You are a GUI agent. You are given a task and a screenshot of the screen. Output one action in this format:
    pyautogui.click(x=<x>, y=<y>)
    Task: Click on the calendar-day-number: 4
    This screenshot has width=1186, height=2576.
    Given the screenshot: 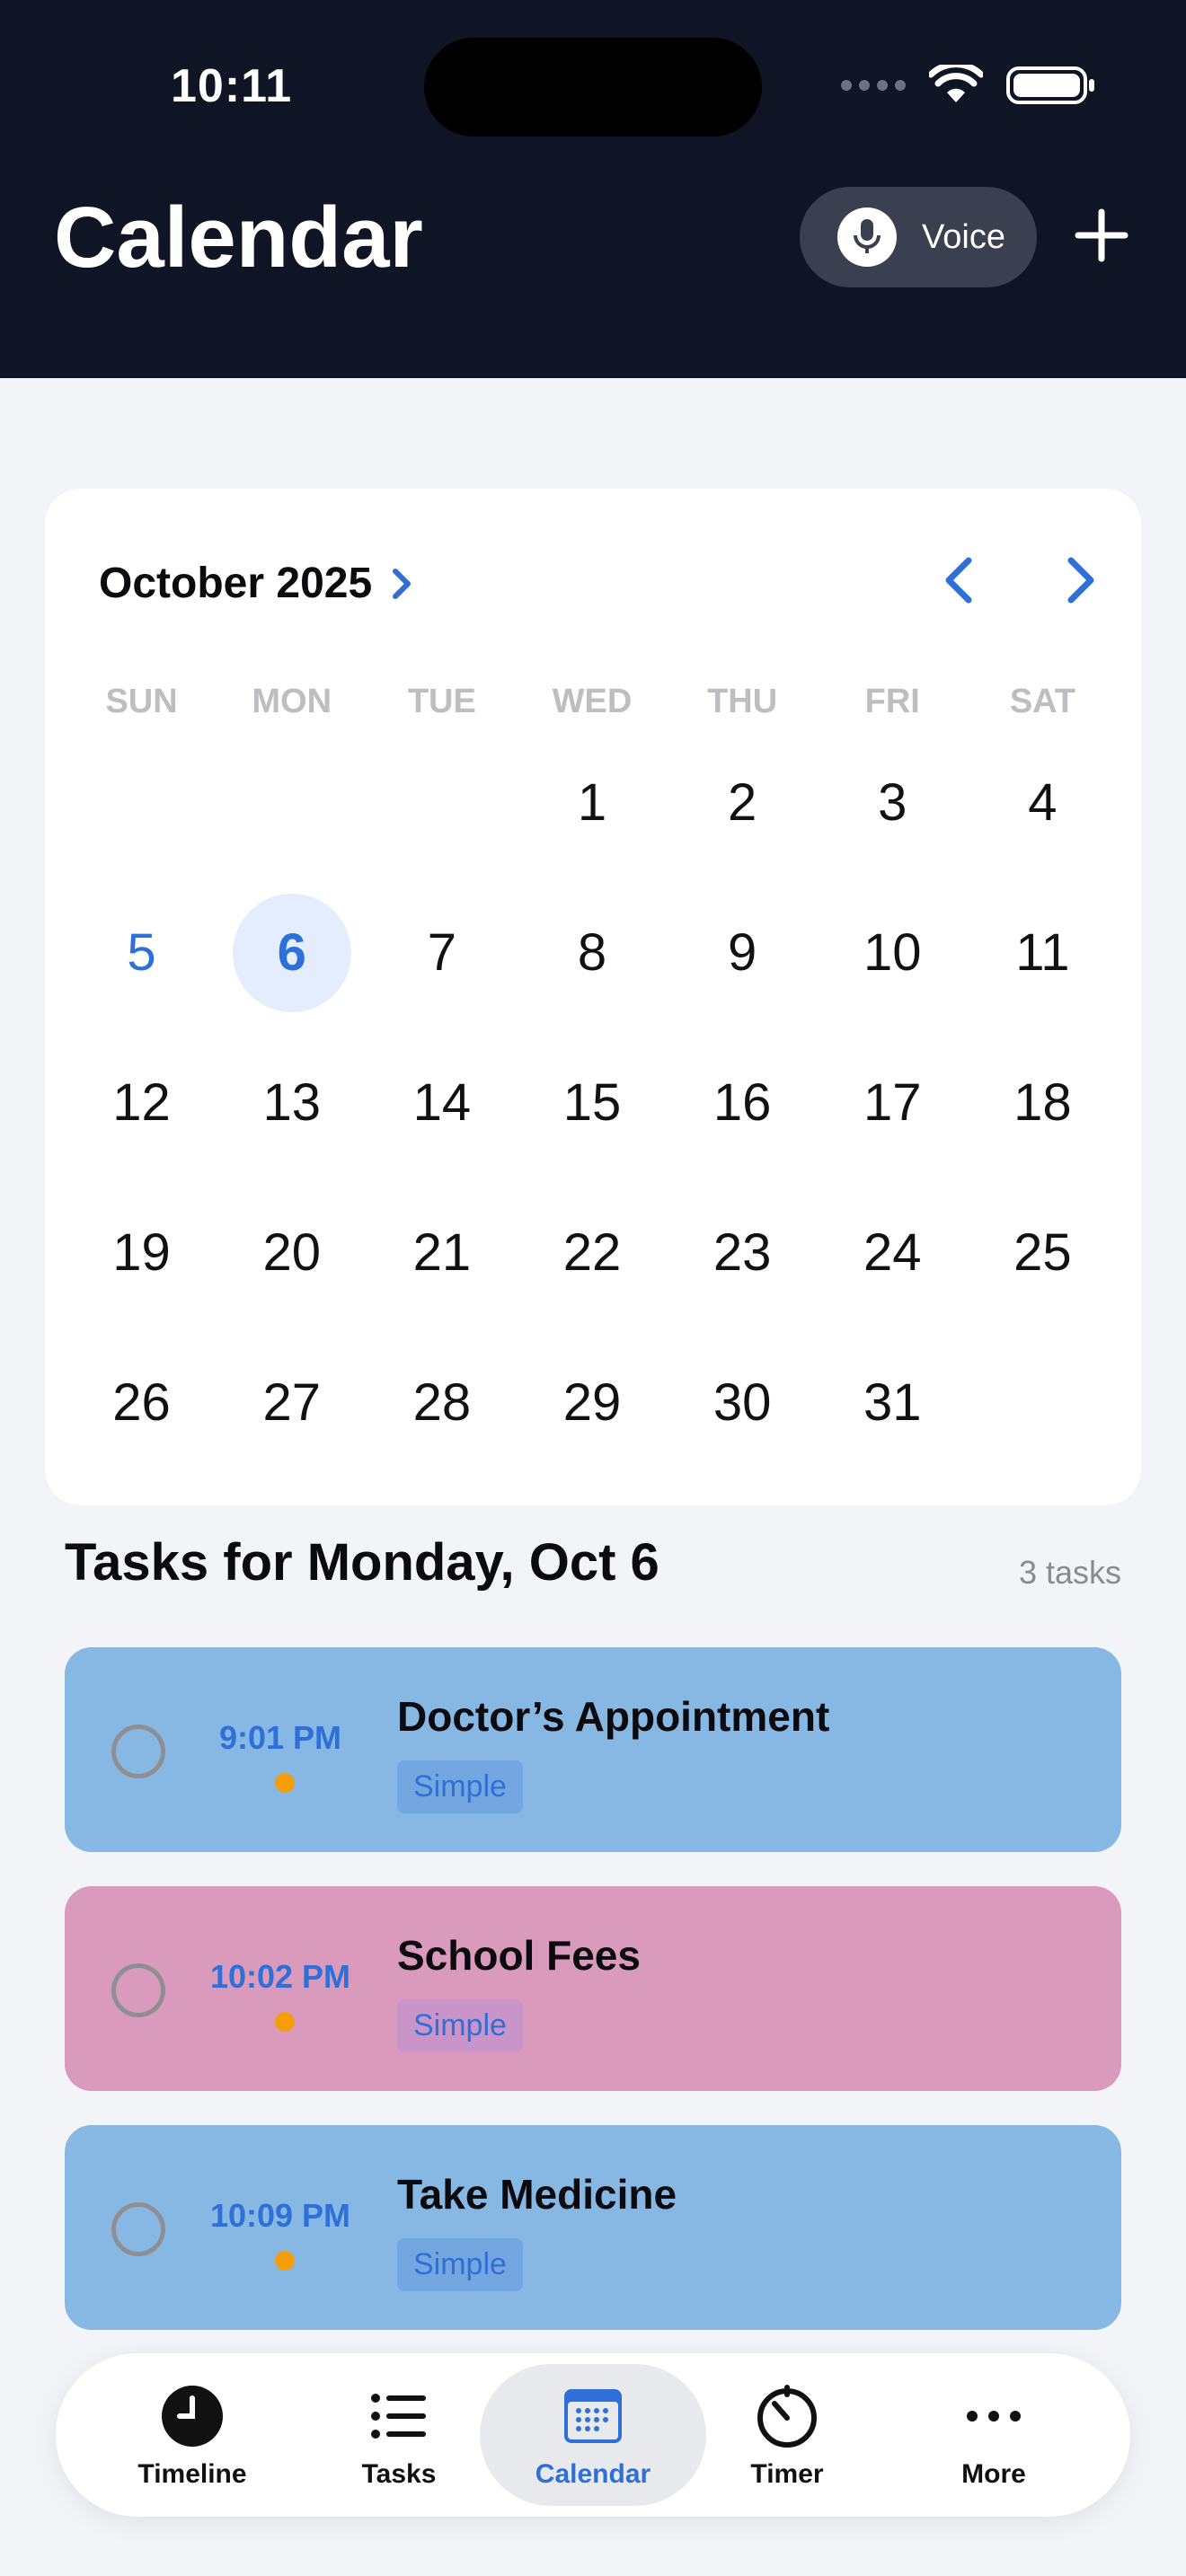 What is the action you would take?
    pyautogui.click(x=1043, y=802)
    